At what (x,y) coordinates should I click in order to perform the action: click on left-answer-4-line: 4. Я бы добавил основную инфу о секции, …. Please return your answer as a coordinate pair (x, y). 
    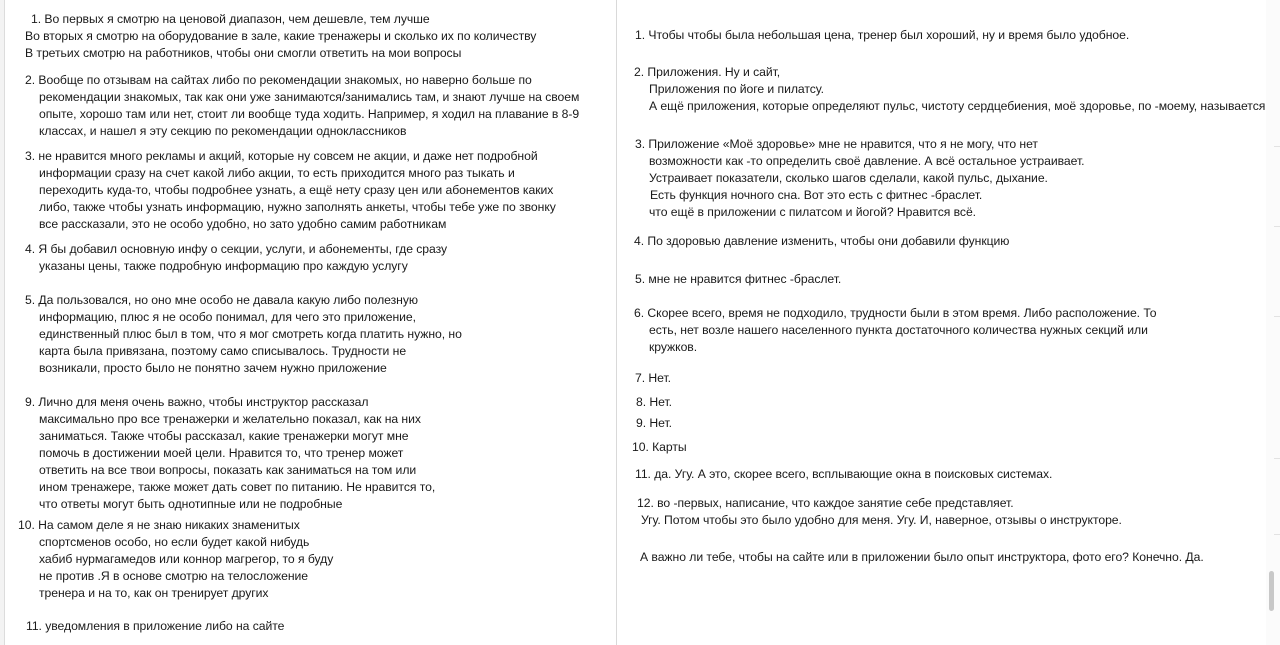
    Looking at the image, I should click on (236, 249).